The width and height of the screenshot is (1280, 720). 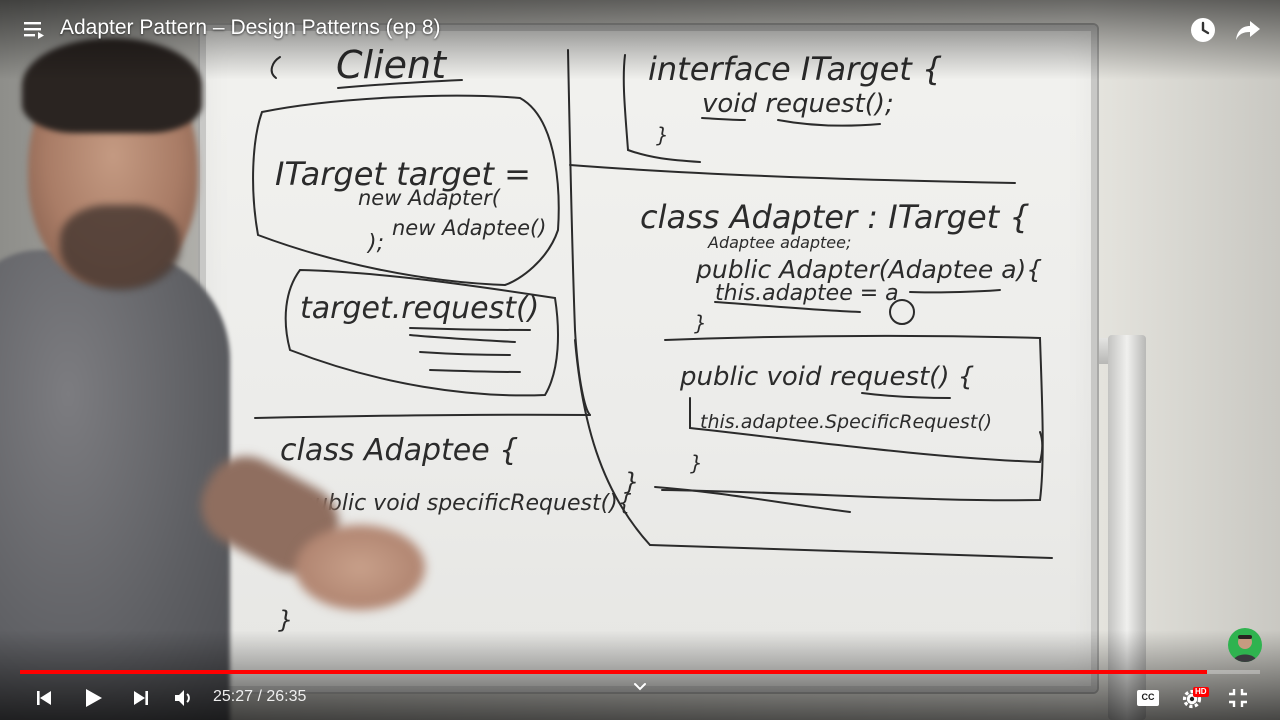 I want to click on chevron-down-icon, so click(x=640, y=687).